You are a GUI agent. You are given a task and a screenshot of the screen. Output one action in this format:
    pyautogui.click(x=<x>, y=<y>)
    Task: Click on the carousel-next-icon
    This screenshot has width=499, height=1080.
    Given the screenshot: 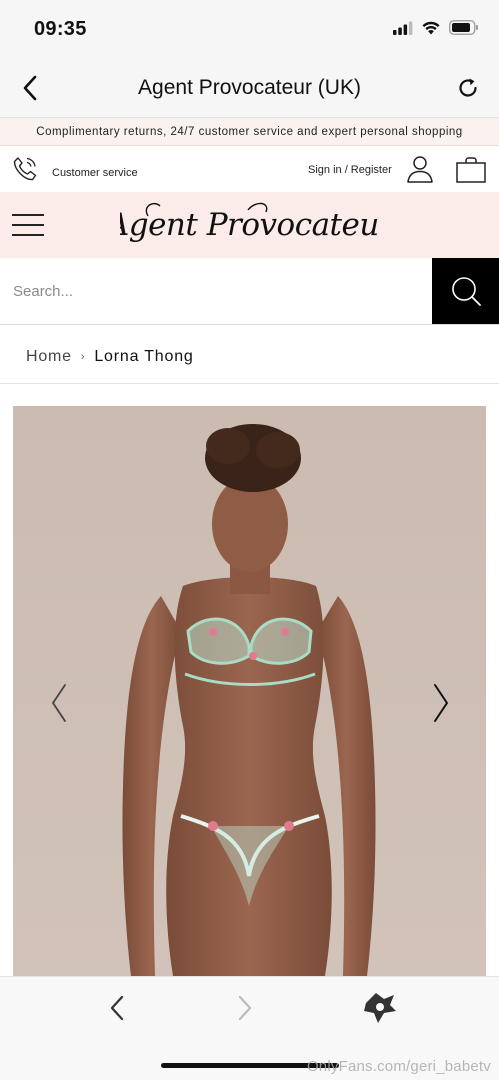 What is the action you would take?
    pyautogui.click(x=441, y=703)
    